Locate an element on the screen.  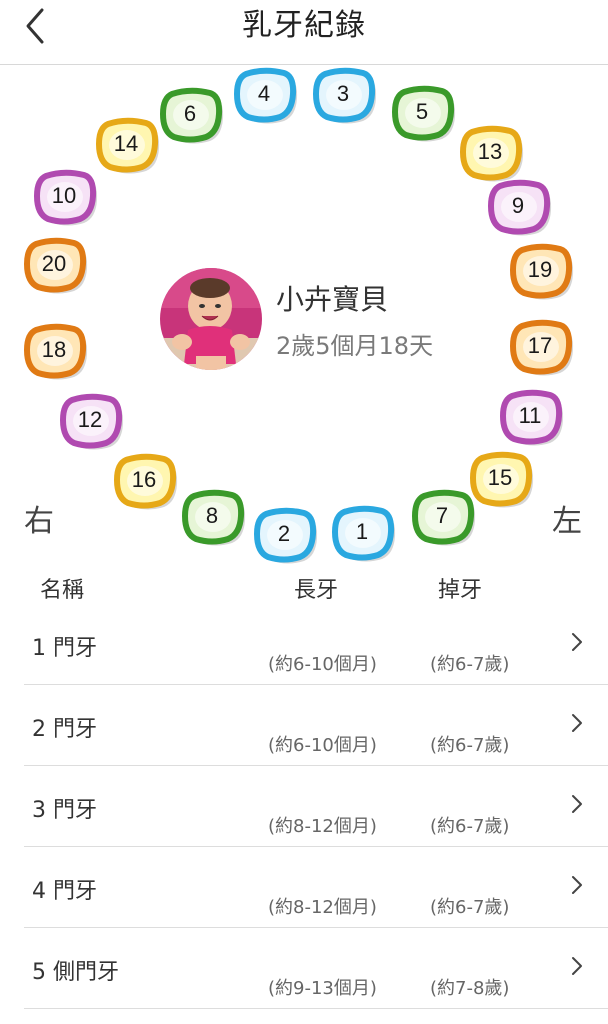
tooth-number: 18 is located at coordinates (54, 349).